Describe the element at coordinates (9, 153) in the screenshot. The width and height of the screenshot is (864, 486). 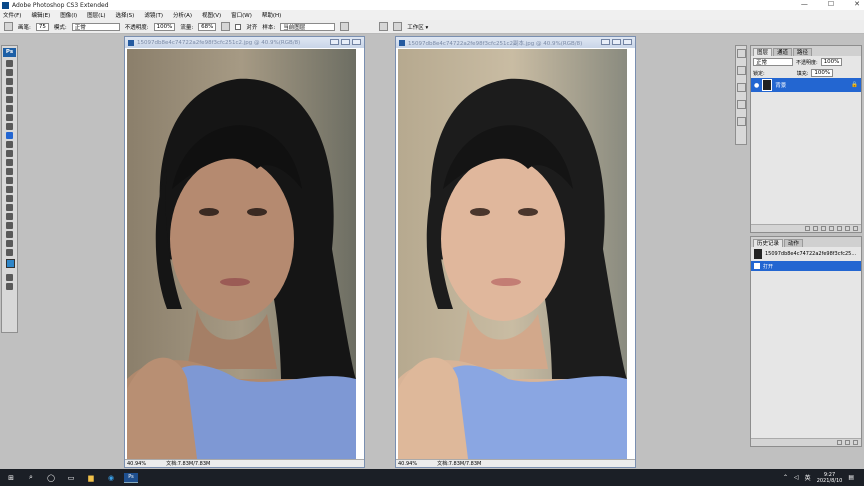
I see `eraser-icon` at that location.